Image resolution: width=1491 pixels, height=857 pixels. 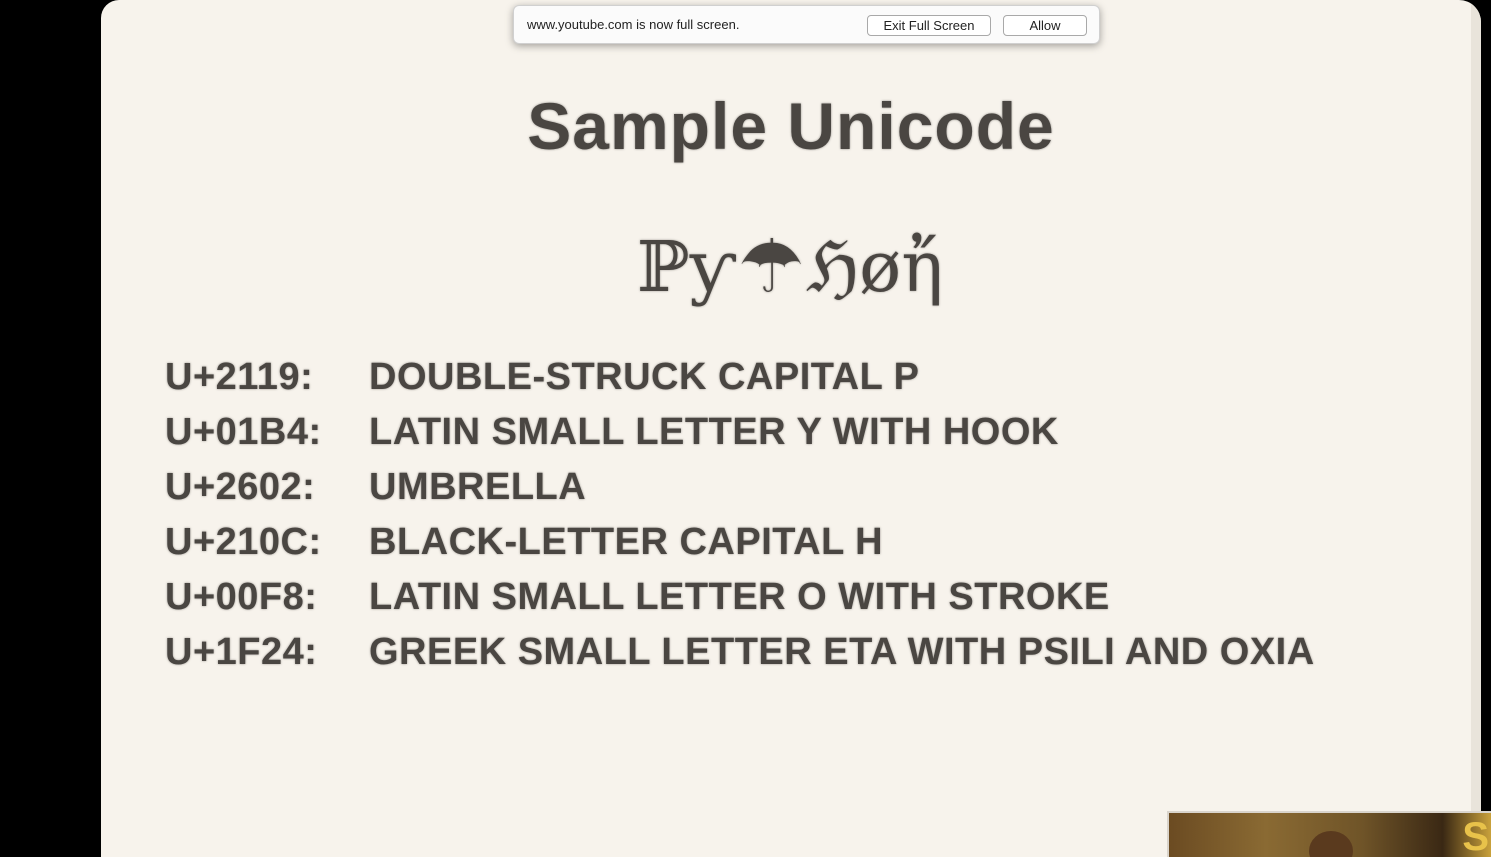 What do you see at coordinates (243, 432) in the screenshot?
I see `code-point: U+01B4:` at bounding box center [243, 432].